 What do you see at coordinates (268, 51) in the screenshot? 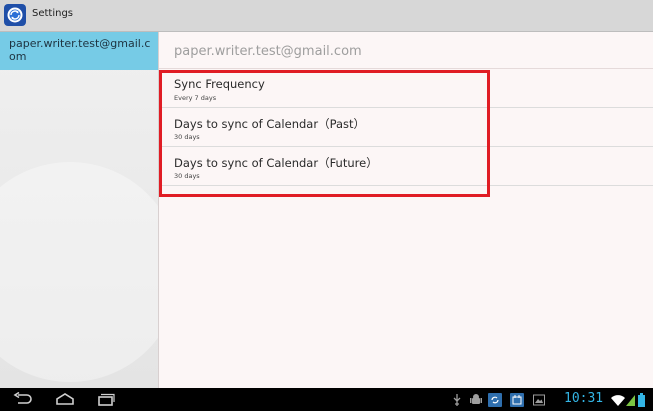
I see `account-header: paper.writer.test@gmail.com` at bounding box center [268, 51].